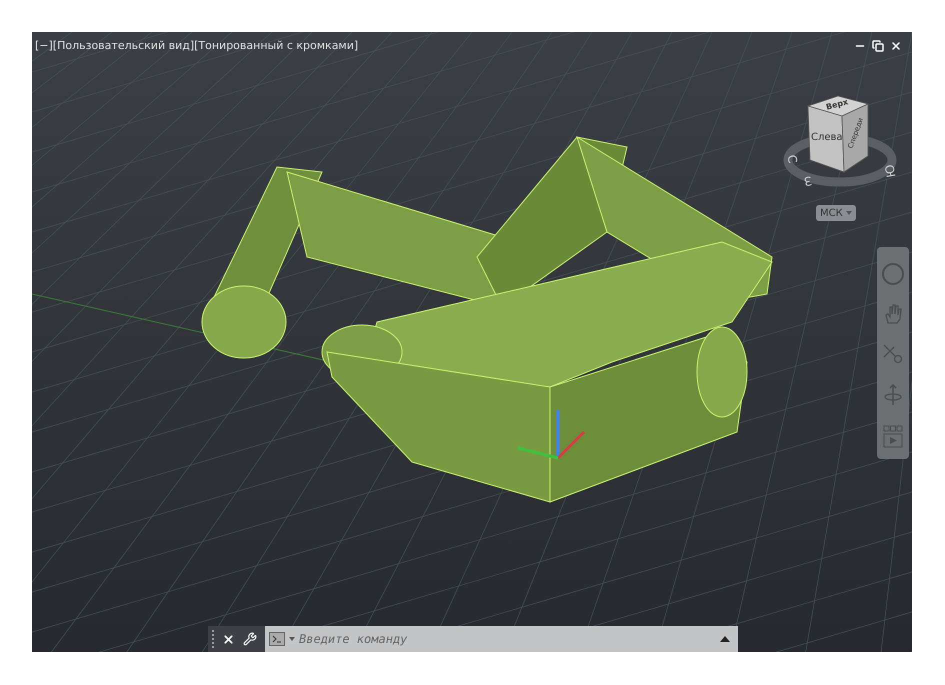 The image size is (945, 685). What do you see at coordinates (836, 213) in the screenshot?
I see `ucs-dropdown: МСК` at bounding box center [836, 213].